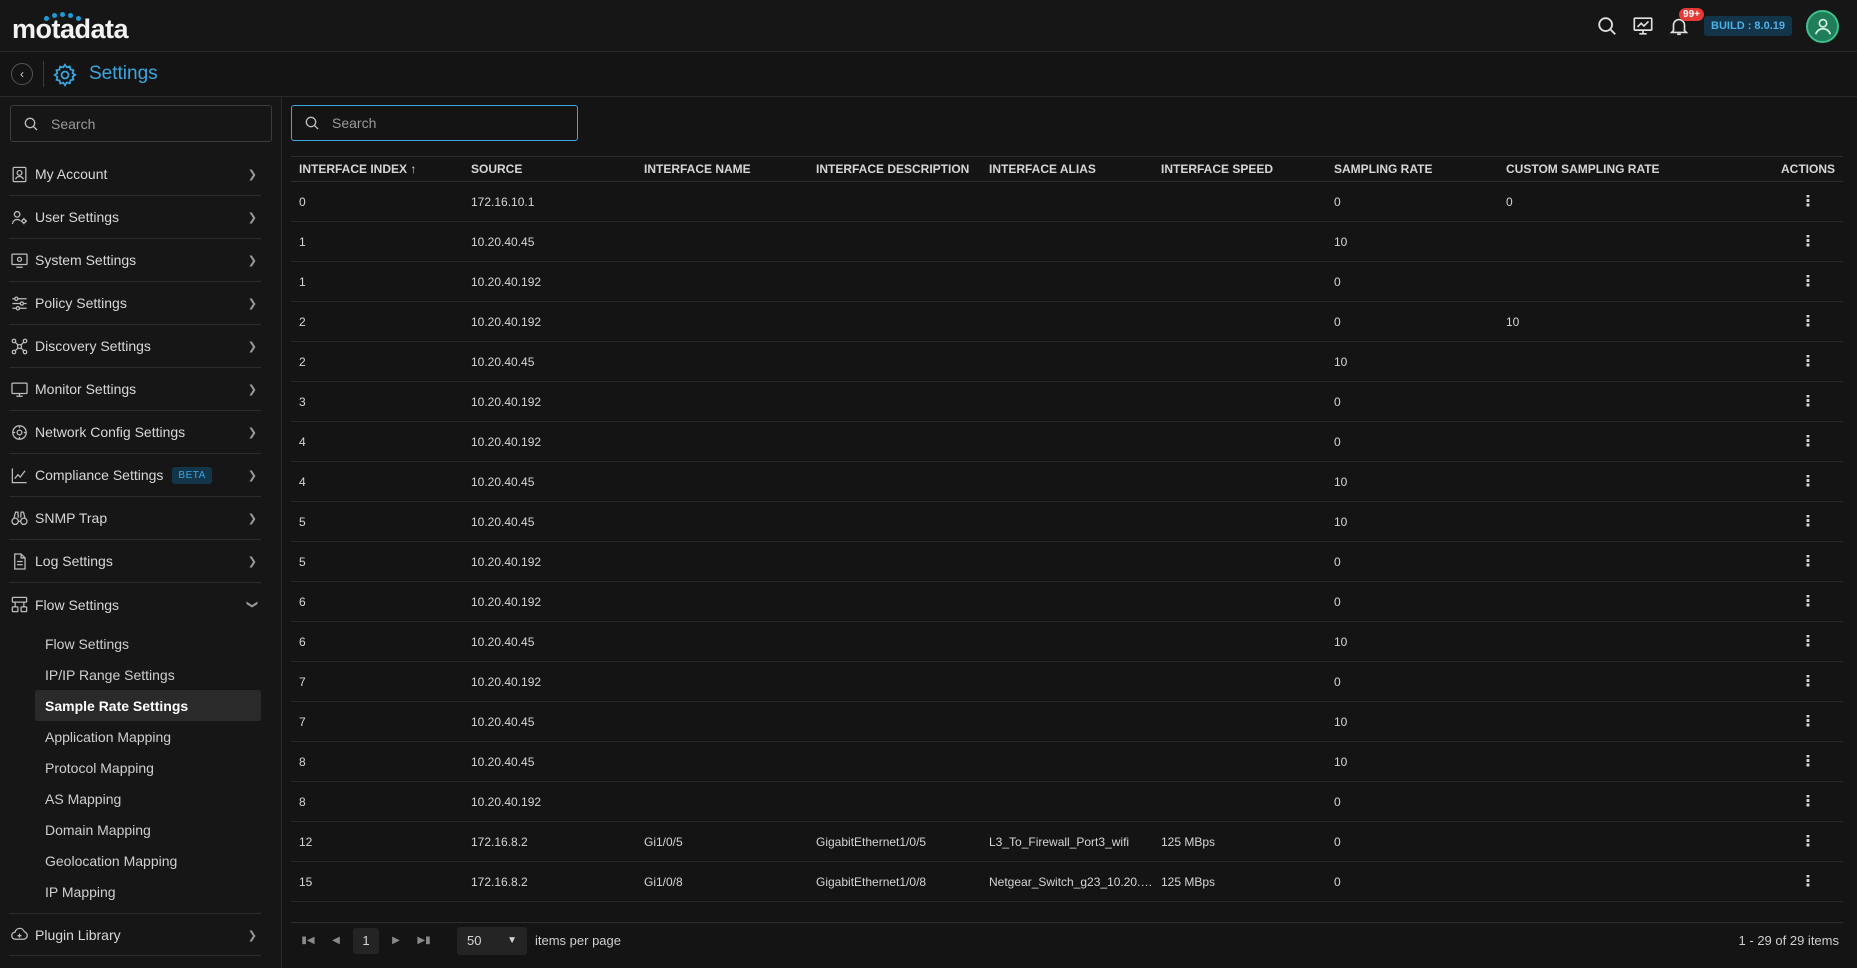 The height and width of the screenshot is (968, 1857). What do you see at coordinates (1067, 682) in the screenshot?
I see `table-row: 7 10.20.40.192 0 ⋮` at bounding box center [1067, 682].